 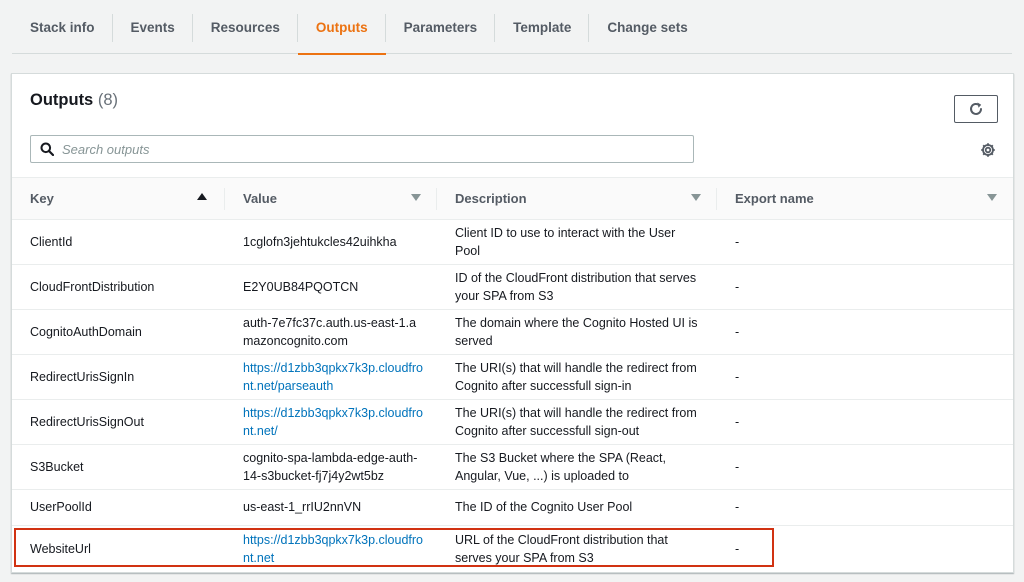 What do you see at coordinates (62, 100) in the screenshot?
I see `panel-title-text: Outputs` at bounding box center [62, 100].